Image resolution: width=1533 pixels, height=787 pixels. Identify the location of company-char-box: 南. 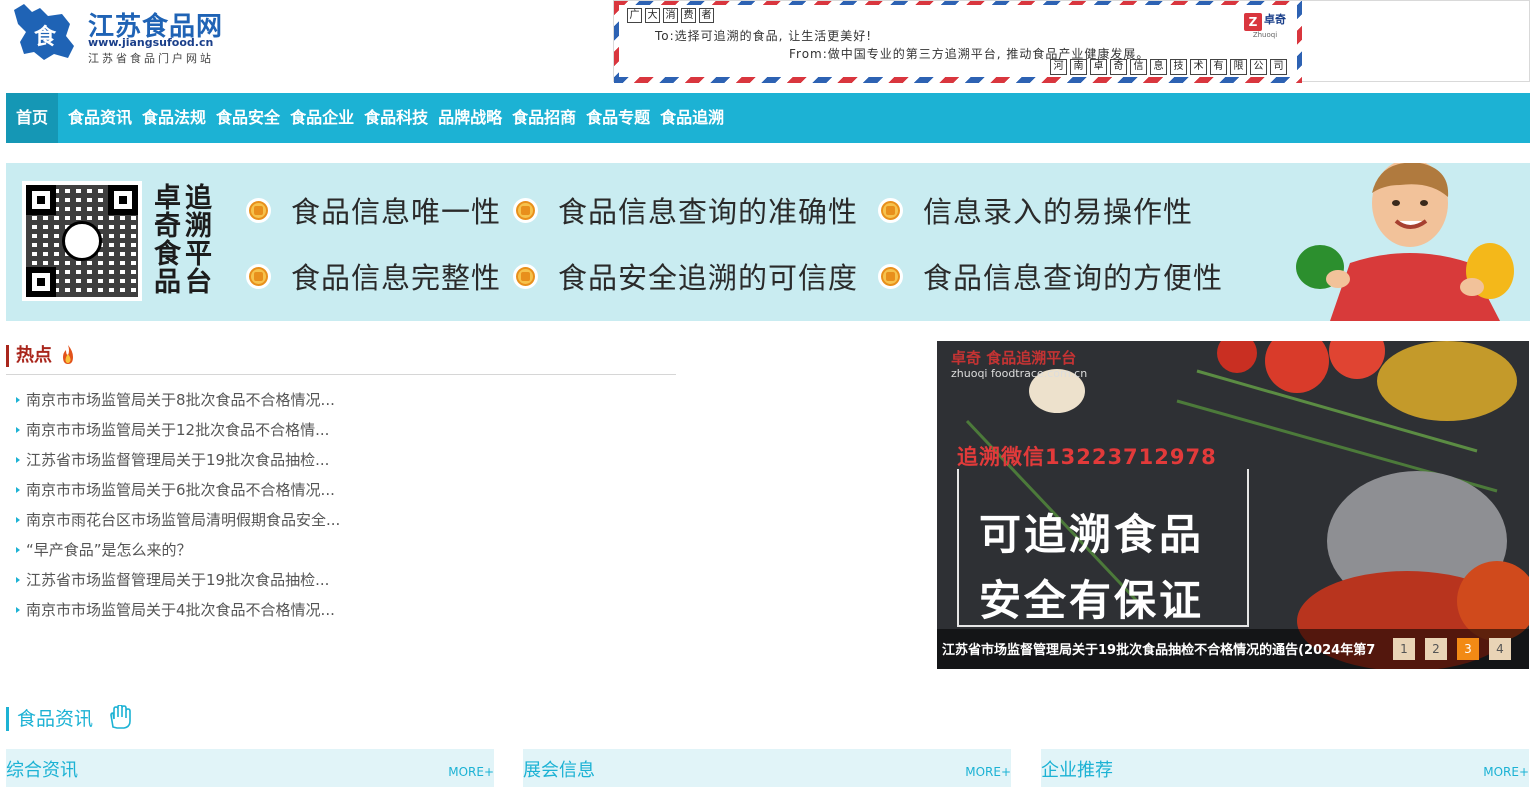
(1078, 67).